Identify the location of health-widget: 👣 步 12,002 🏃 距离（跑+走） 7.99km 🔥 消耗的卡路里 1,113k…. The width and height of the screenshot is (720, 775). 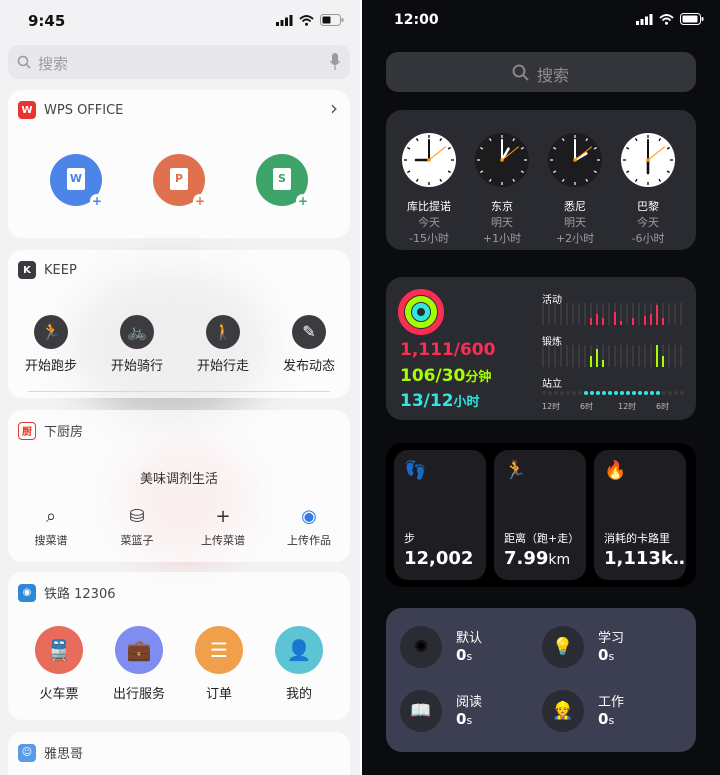
(541, 515).